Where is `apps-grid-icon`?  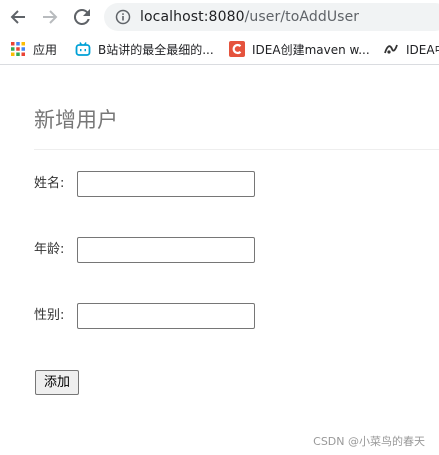 apps-grid-icon is located at coordinates (18, 49).